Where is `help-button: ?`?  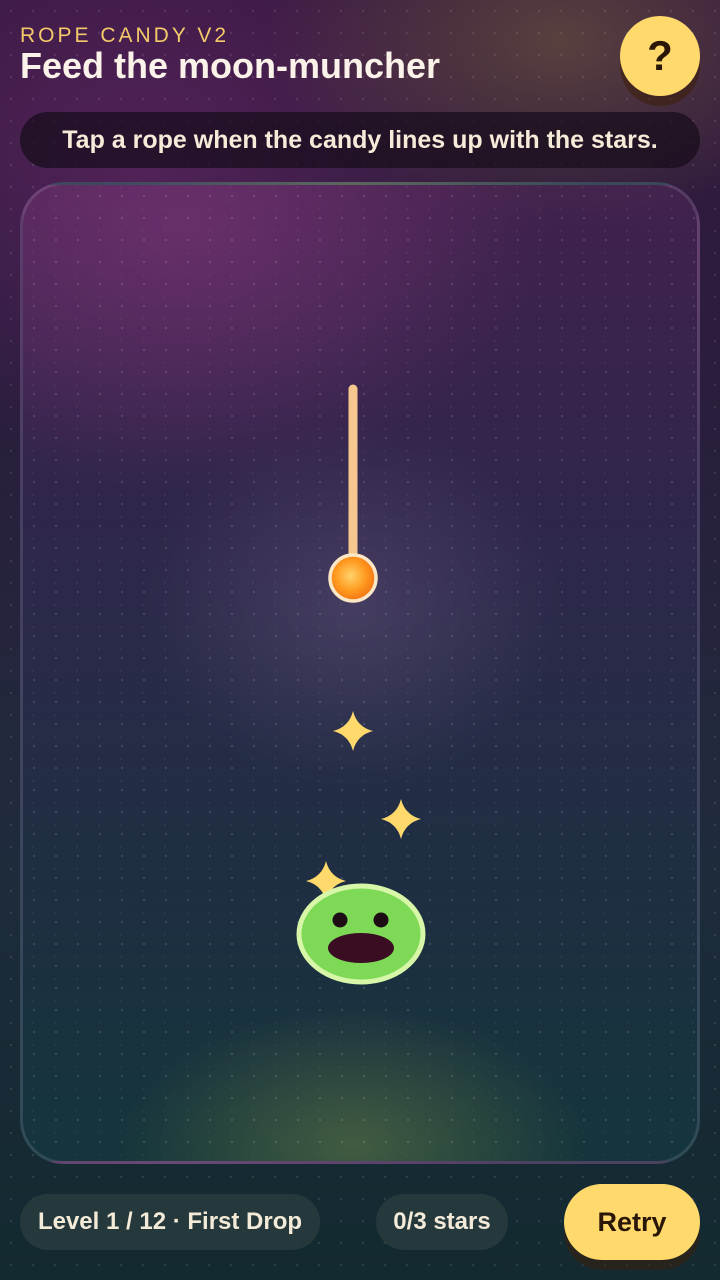
help-button: ? is located at coordinates (660, 56).